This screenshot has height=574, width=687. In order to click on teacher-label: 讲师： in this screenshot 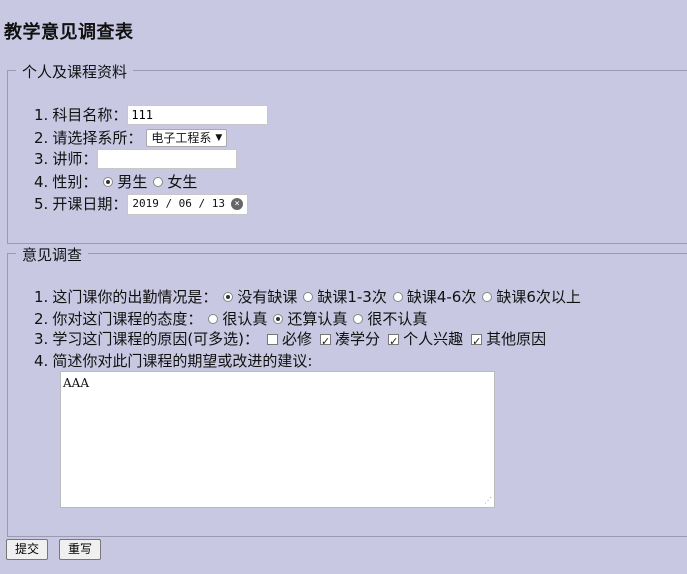, I will do `click(75, 159)`.